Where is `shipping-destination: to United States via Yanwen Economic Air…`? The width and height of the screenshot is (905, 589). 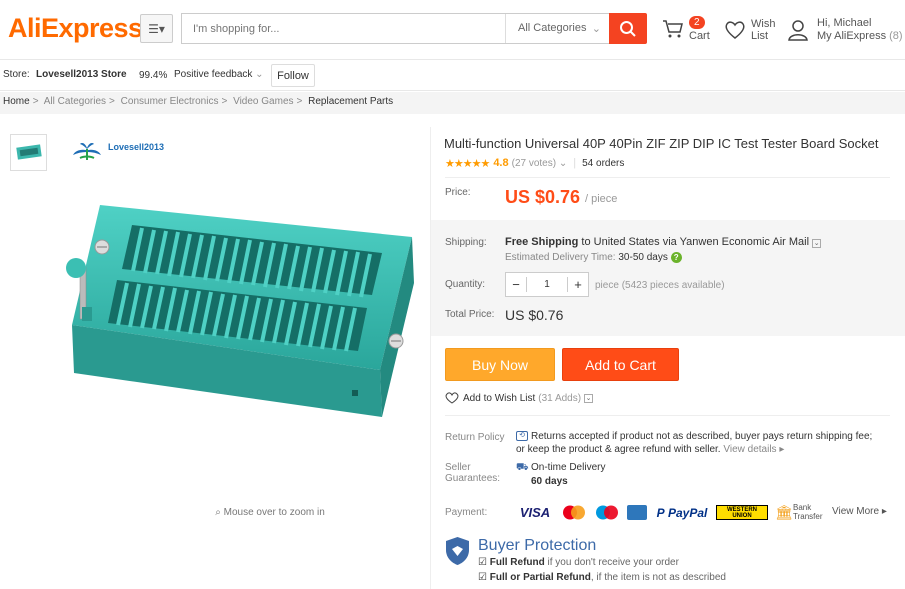 shipping-destination: to United States via Yanwen Economic Air… is located at coordinates (695, 242).